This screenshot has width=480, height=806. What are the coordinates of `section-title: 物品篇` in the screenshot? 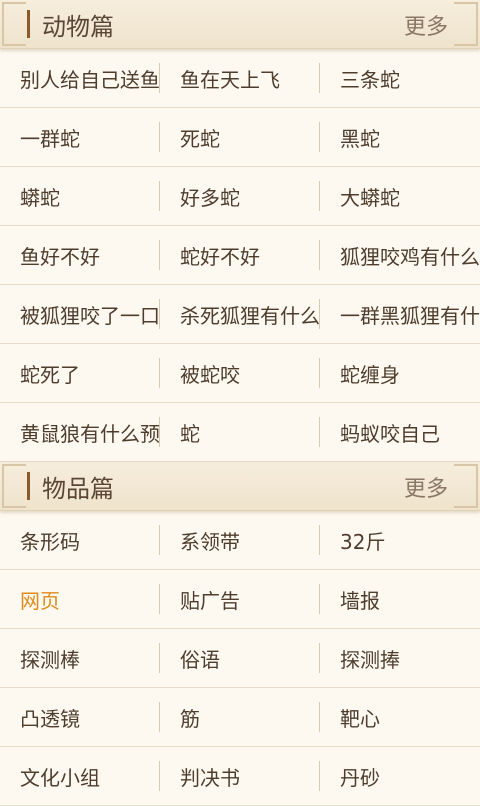 It's located at (78, 488).